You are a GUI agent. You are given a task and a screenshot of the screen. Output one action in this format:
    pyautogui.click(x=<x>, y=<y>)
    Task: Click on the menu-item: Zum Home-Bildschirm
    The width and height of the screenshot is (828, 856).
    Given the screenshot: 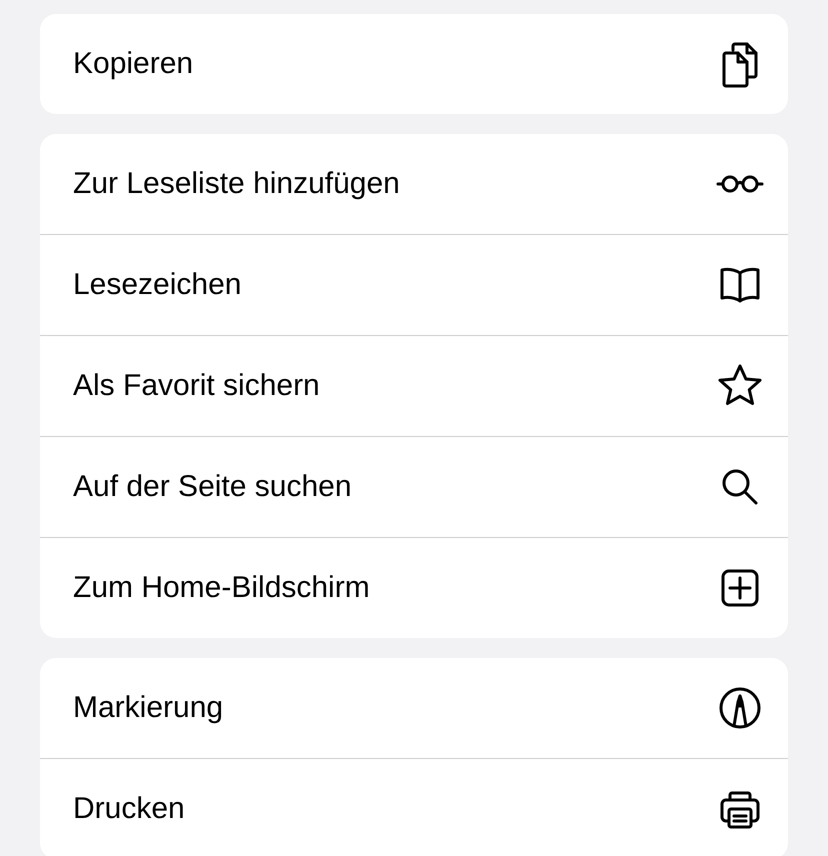 What is the action you would take?
    pyautogui.click(x=414, y=587)
    